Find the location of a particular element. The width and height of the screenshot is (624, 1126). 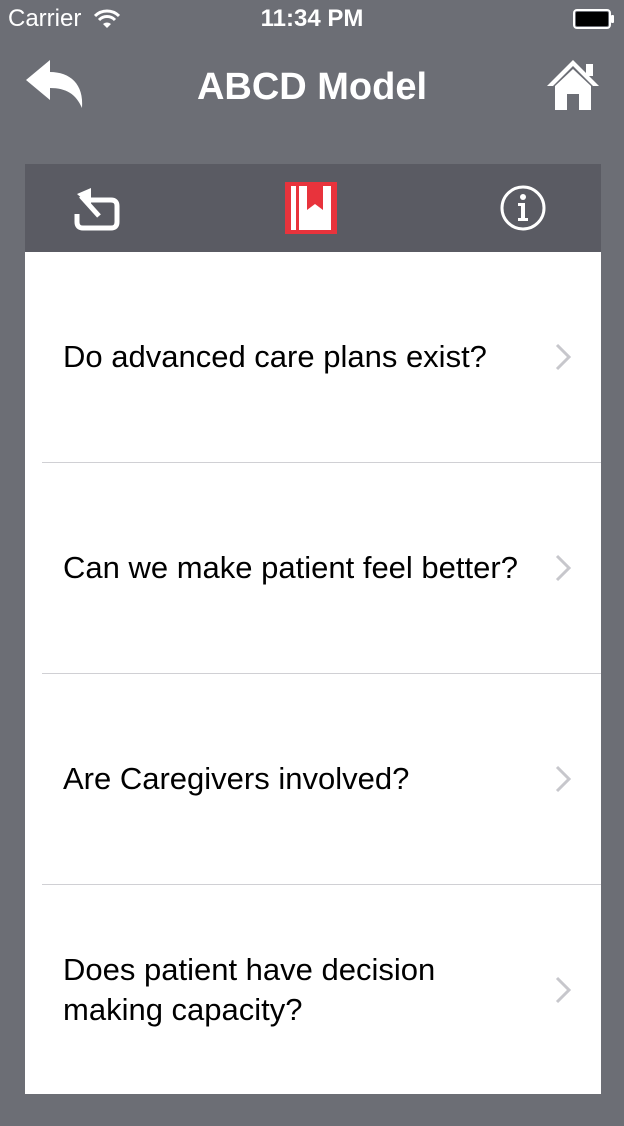

list-item-label: Do advanced care plans exist? is located at coordinates (275, 356).